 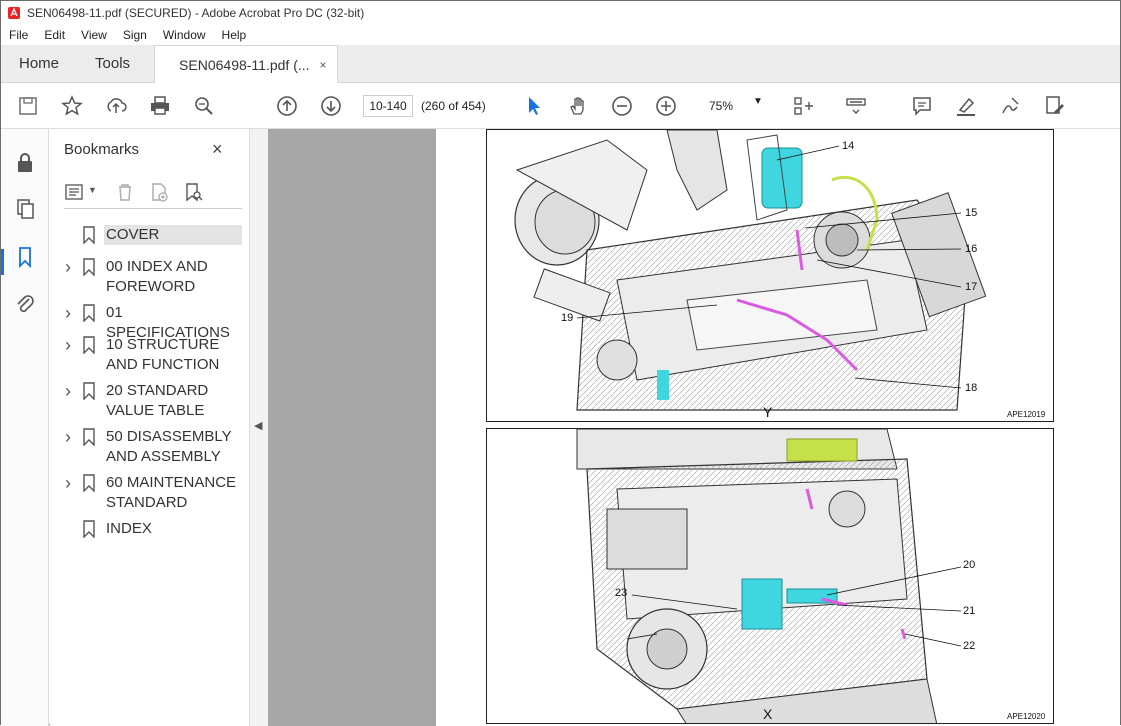 What do you see at coordinates (102, 149) in the screenshot?
I see `bookmarks-title: Bookmarks` at bounding box center [102, 149].